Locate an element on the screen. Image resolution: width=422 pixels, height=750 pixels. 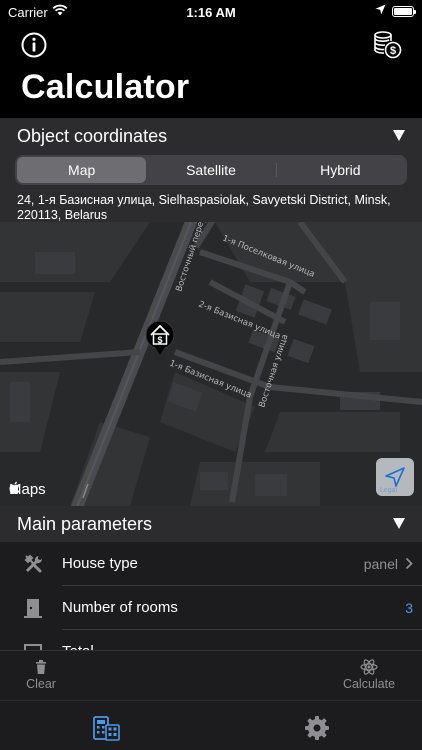
number-of-rooms-value: 3 is located at coordinates (409, 608).